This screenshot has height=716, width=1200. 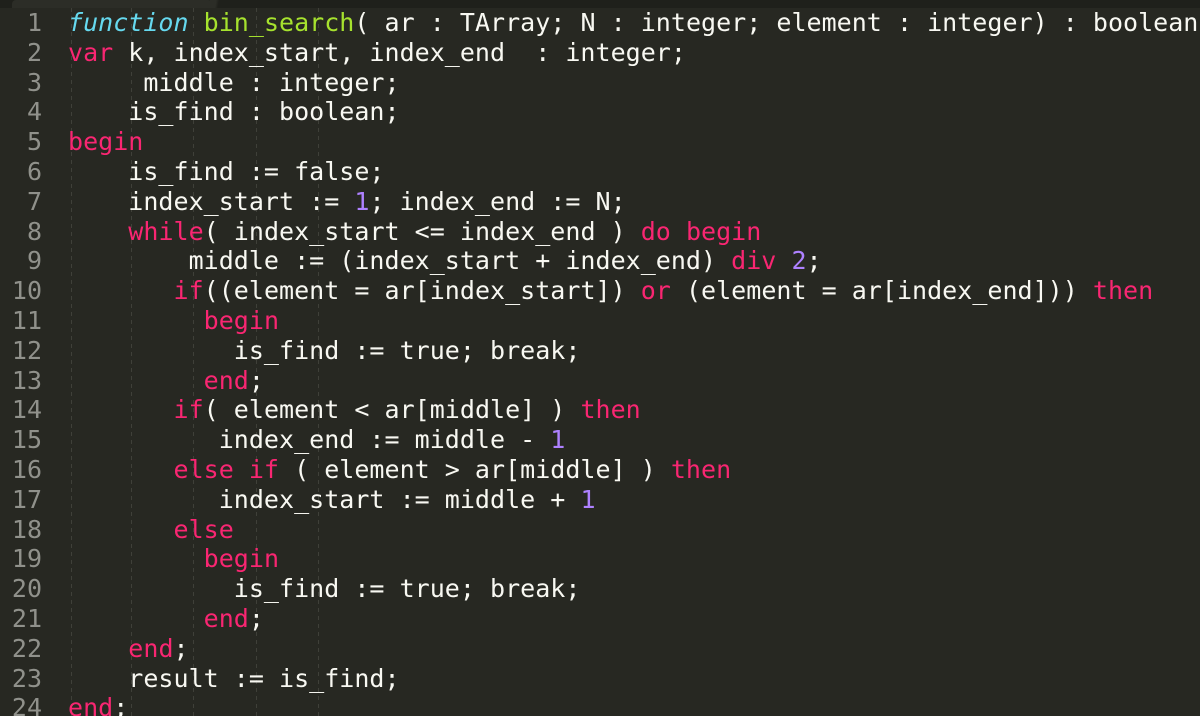 What do you see at coordinates (34, 22) in the screenshot?
I see `line-number-1: 1` at bounding box center [34, 22].